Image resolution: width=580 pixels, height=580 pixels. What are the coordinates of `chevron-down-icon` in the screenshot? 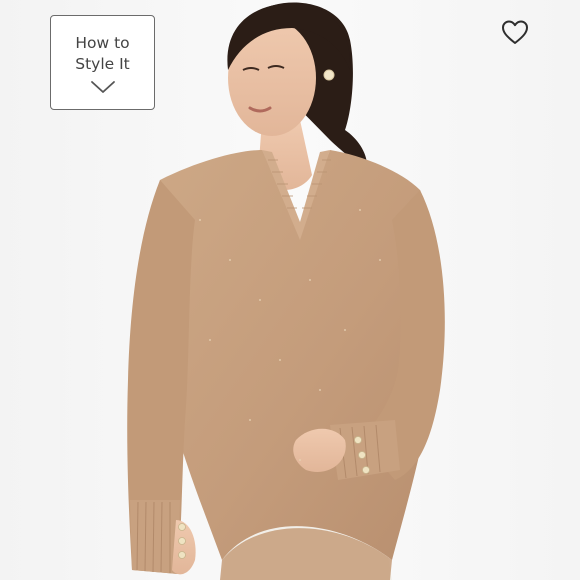 It's located at (102, 87).